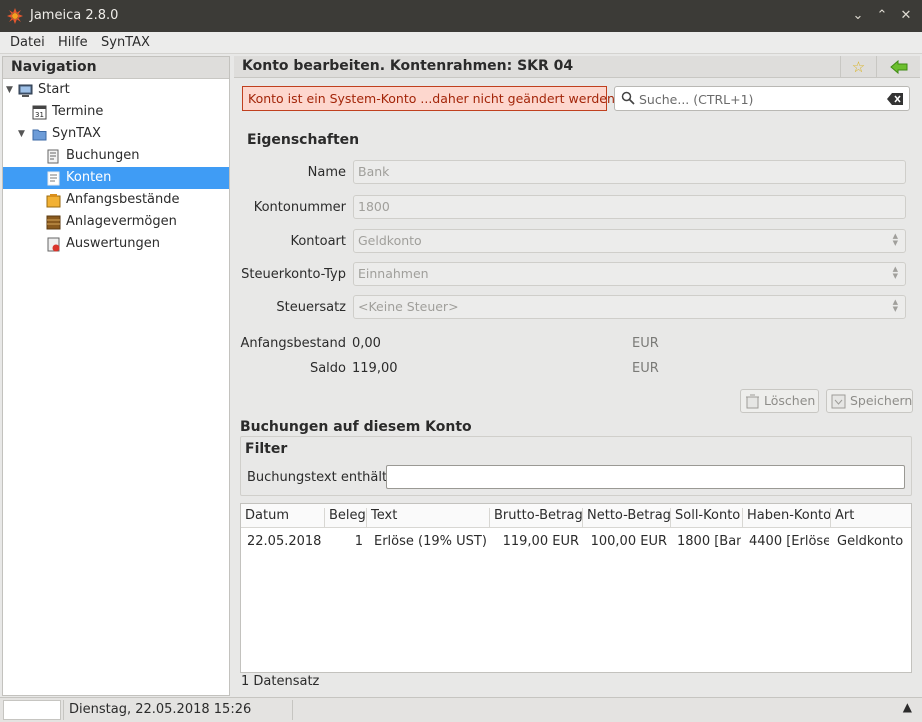  Describe the element at coordinates (696, 99) in the screenshot. I see `search-placeholder: Suche... (CTRL+1)` at that location.